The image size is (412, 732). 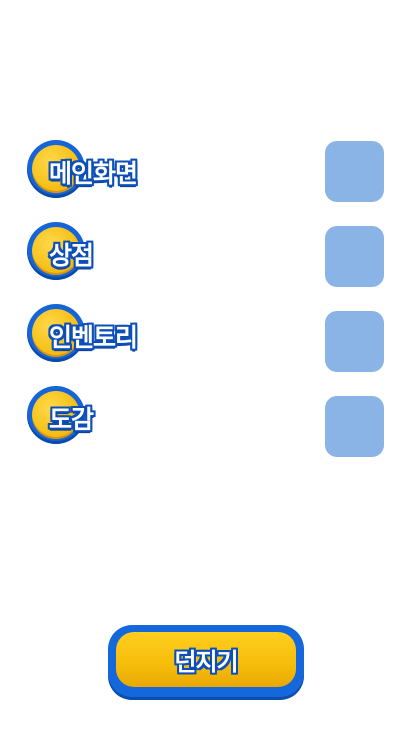 I want to click on menu-item-encyclopedia: 도감, so click(x=60, y=417).